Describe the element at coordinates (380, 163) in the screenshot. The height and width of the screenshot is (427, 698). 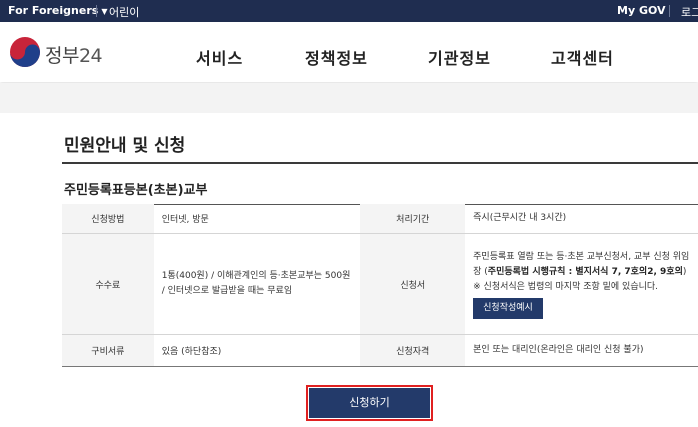
I see `title-divider` at that location.